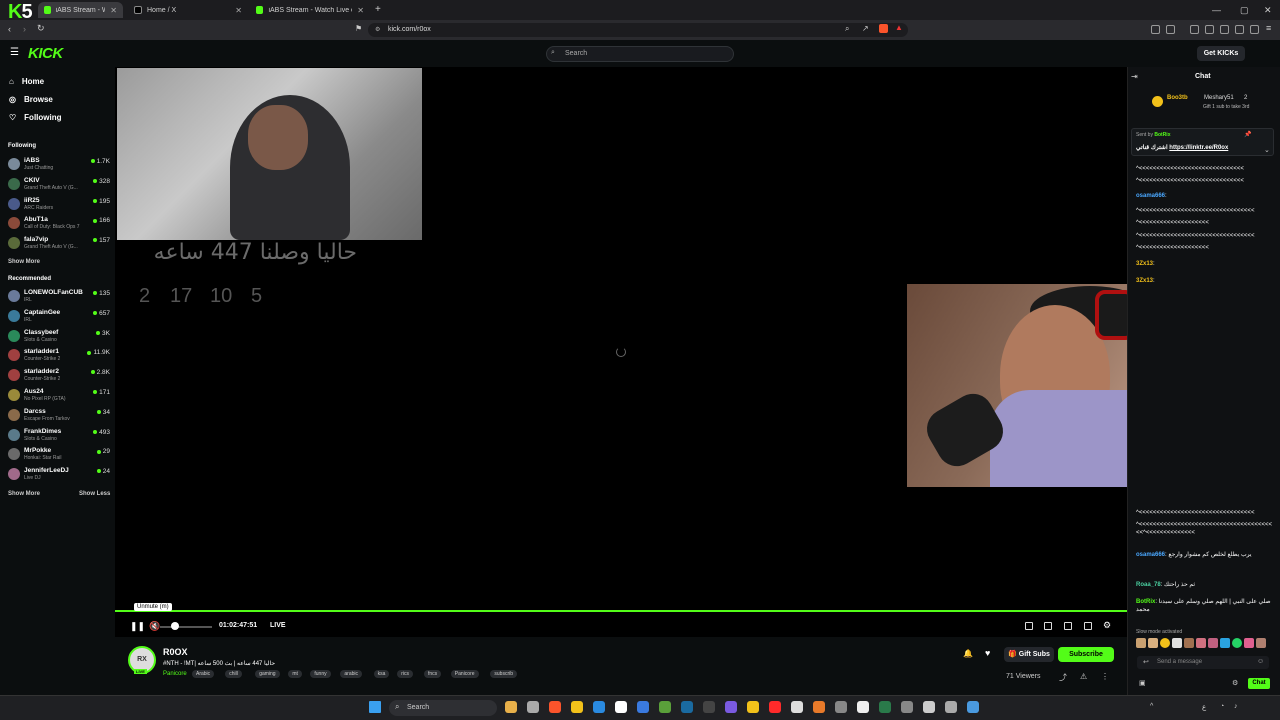 The width and height of the screenshot is (1280, 720). I want to click on tab-kick-1: iABS Stream - Watch Live on Kick✕, so click(80, 10).